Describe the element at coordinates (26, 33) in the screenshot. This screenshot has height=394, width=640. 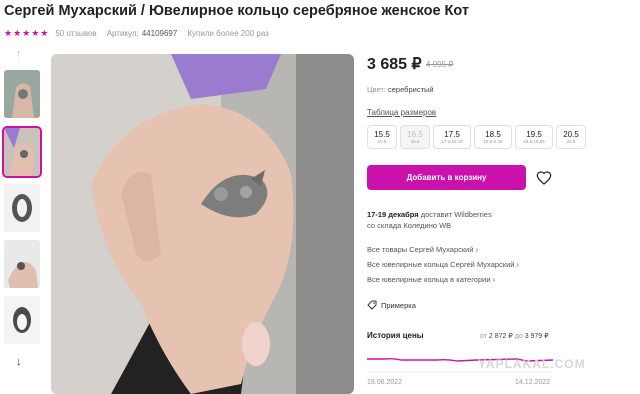
I see `rating-stars: ★★★★★` at that location.